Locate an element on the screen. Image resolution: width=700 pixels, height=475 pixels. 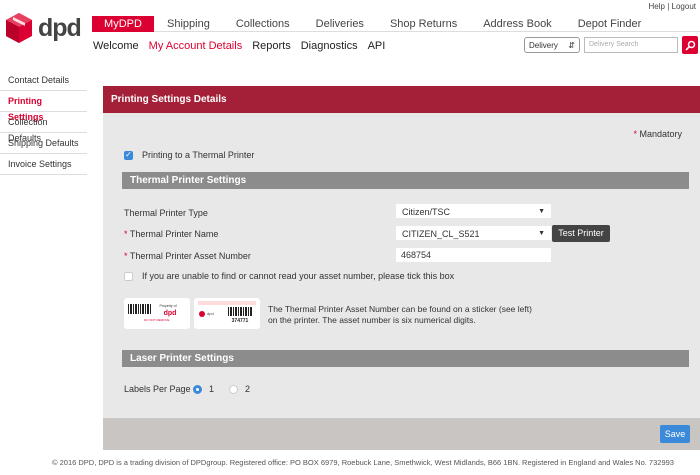
tab-address-book: Address Book is located at coordinates (517, 24).